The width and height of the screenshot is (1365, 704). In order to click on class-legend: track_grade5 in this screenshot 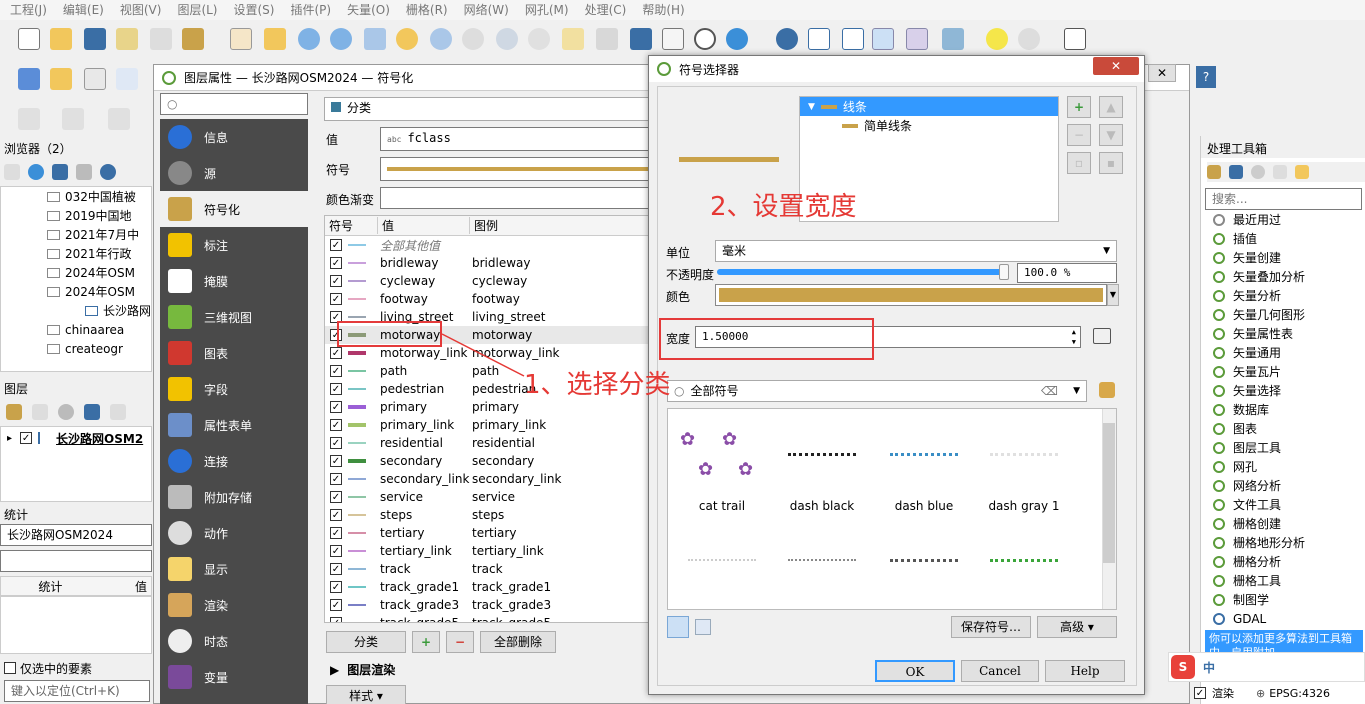, I will do `click(511, 619)`.